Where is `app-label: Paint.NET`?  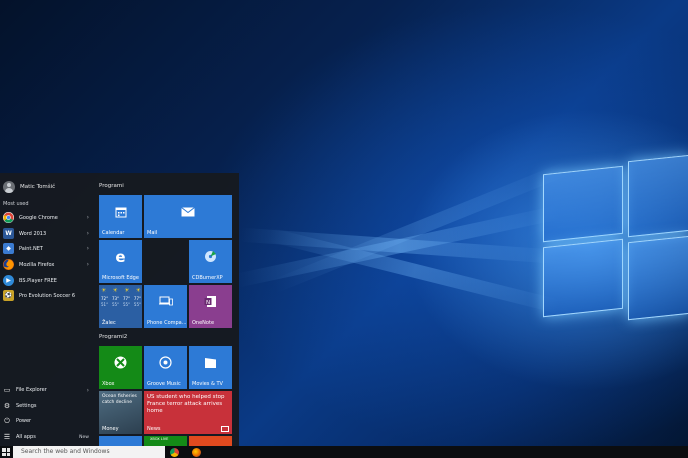
app-label: Paint.NET is located at coordinates (31, 248).